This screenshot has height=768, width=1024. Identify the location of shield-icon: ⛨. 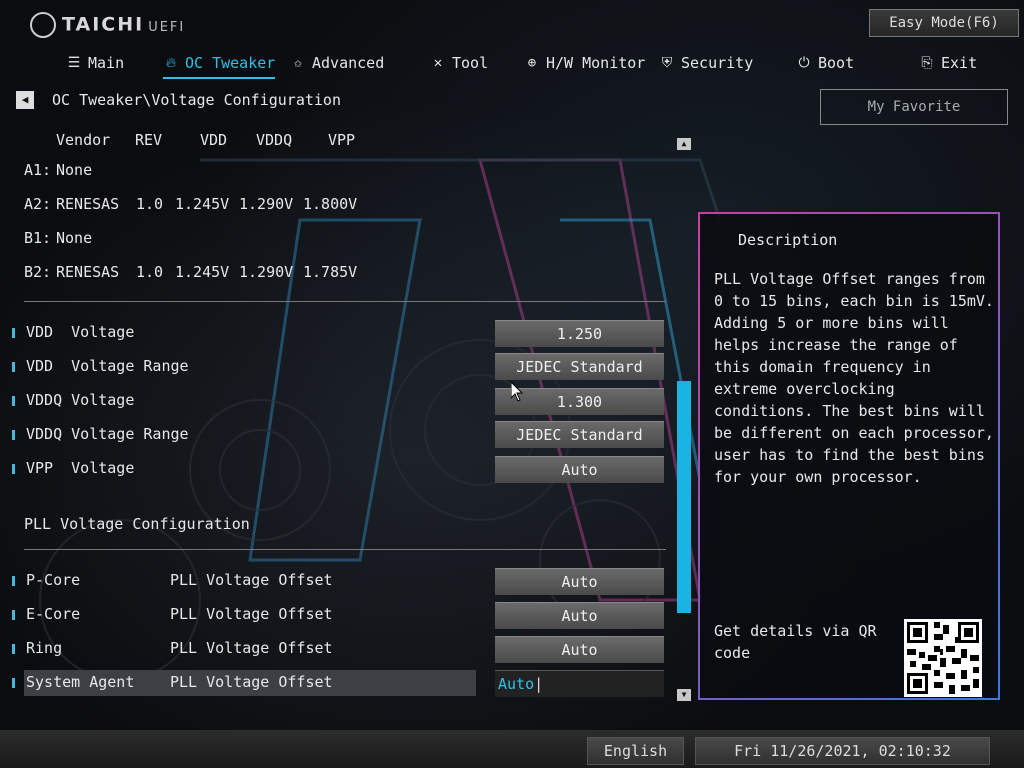
(667, 63).